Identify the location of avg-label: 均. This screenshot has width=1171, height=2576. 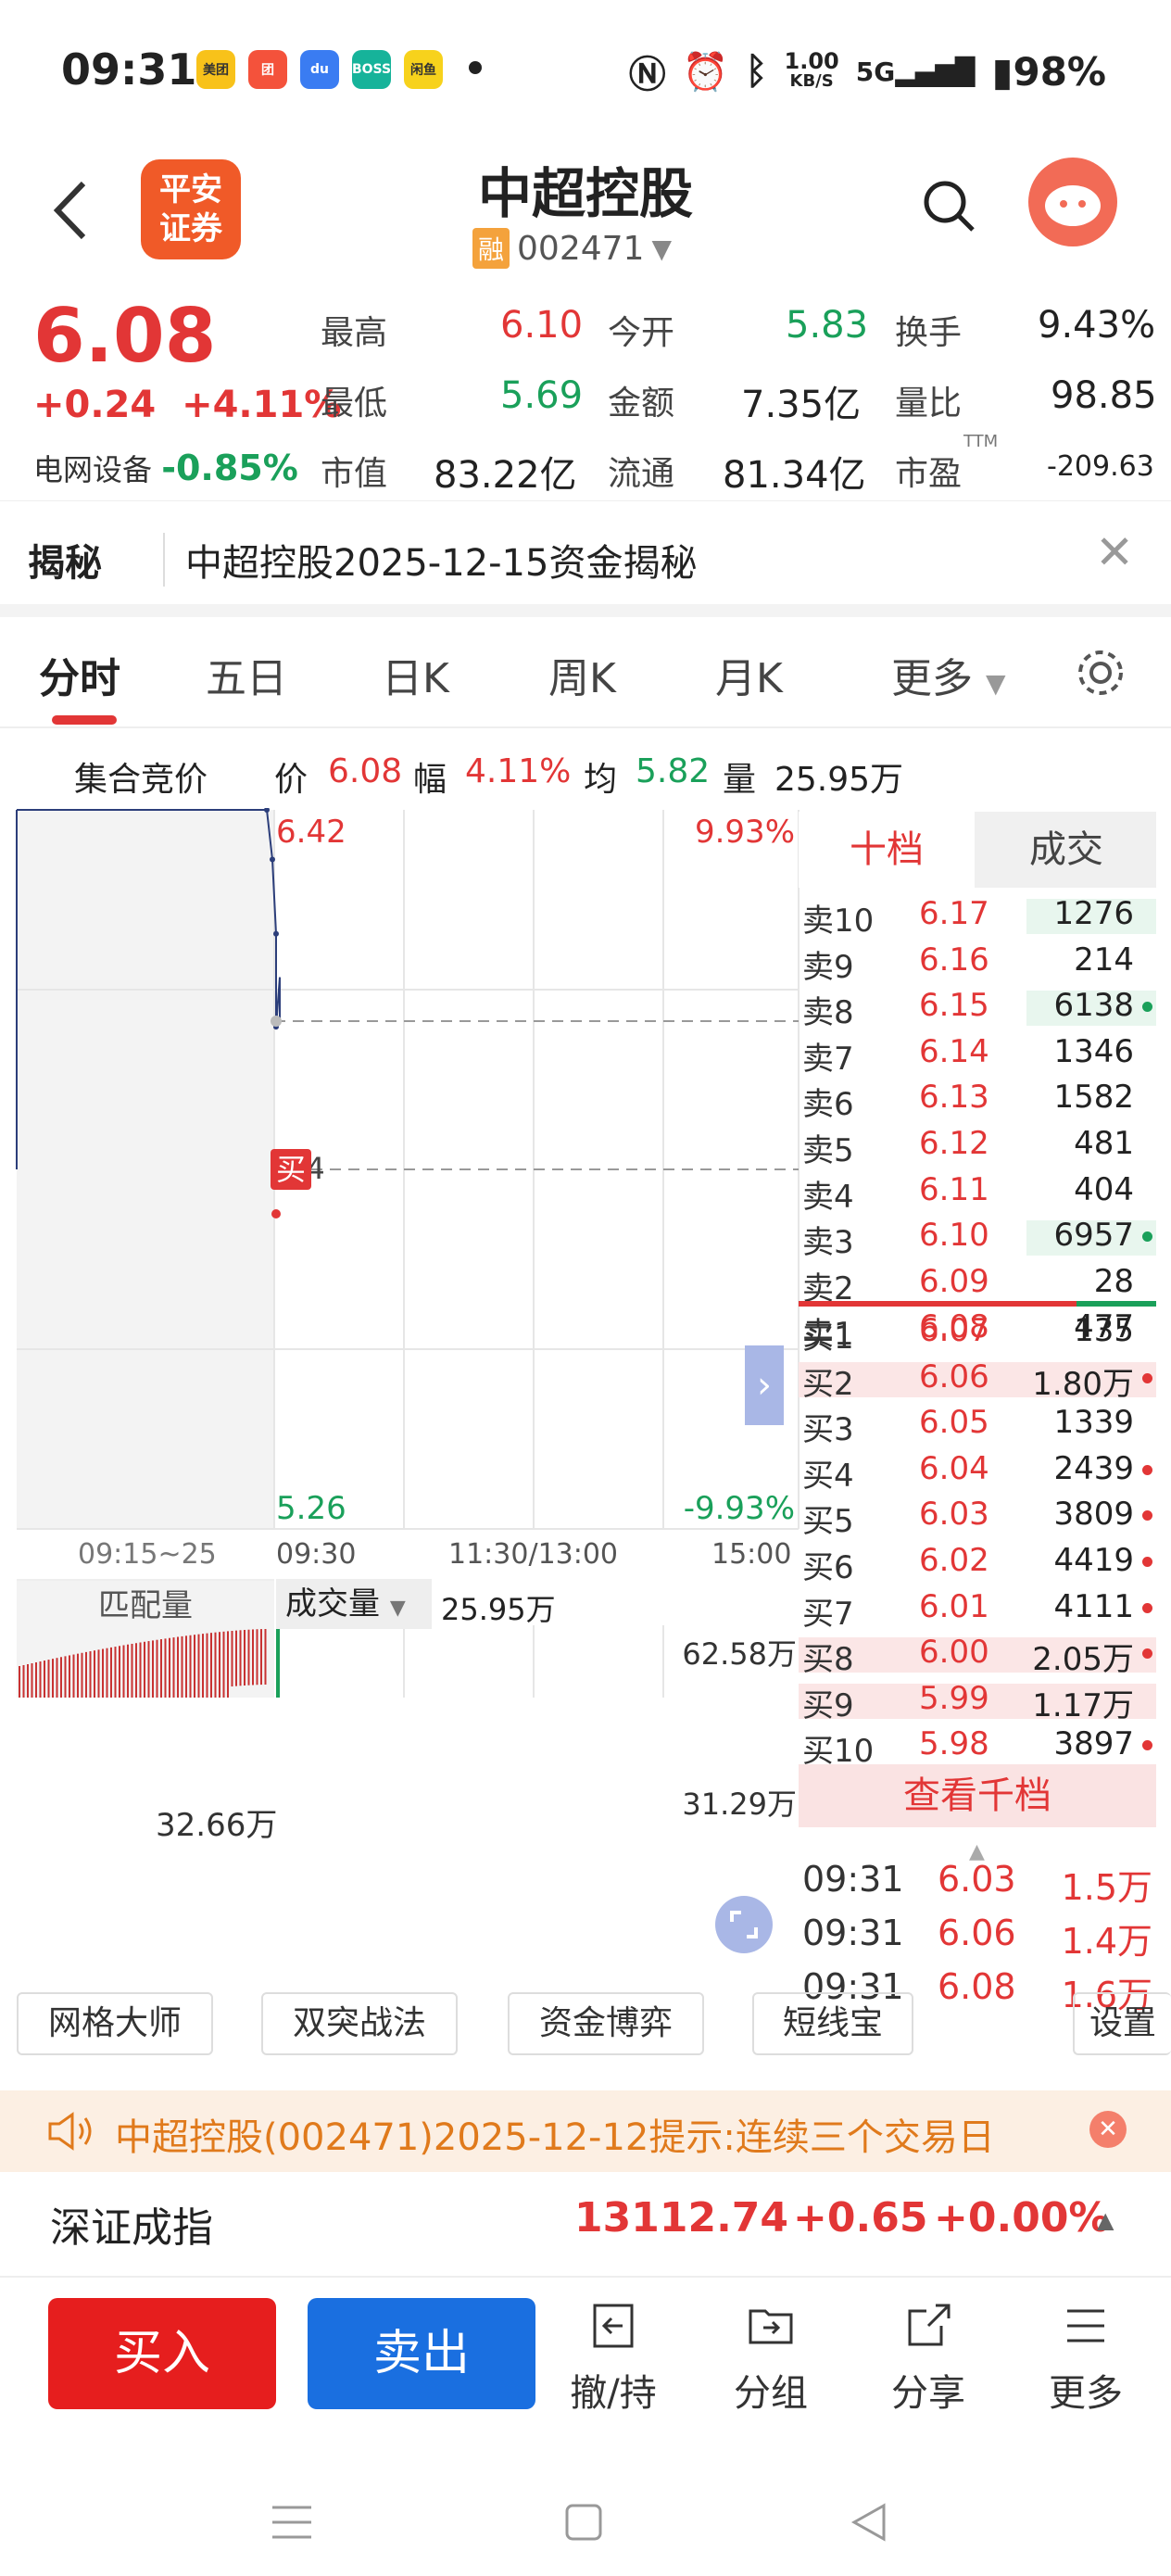
(601, 780).